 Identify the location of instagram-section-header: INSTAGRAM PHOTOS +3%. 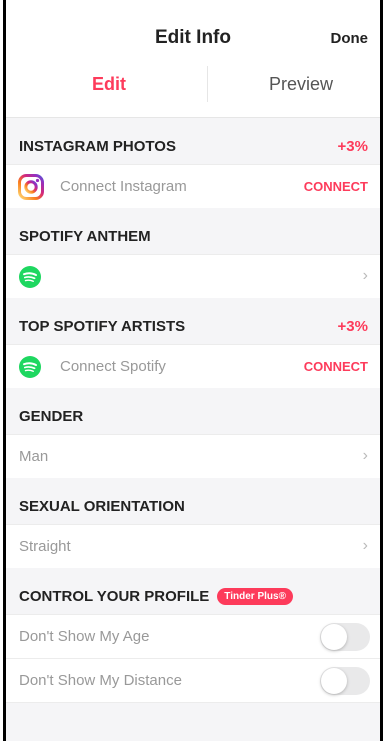
(193, 141).